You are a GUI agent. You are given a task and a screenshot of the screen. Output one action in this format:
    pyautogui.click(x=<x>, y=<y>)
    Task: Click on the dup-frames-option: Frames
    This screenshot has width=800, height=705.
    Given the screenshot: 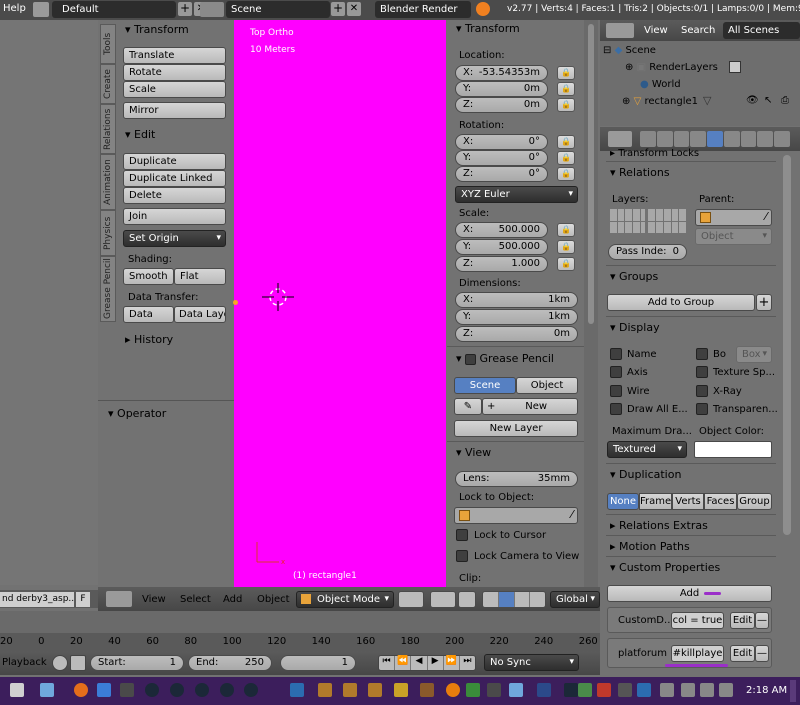 What is the action you would take?
    pyautogui.click(x=655, y=501)
    